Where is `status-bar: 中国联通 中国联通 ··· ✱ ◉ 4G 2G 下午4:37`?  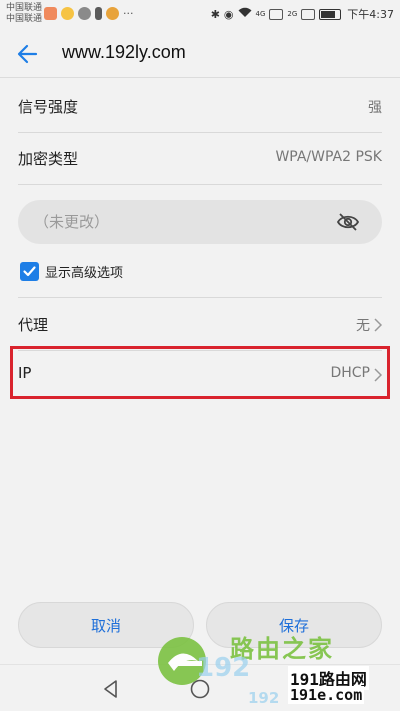 status-bar: 中国联通 中国联通 ··· ✱ ◉ 4G 2G 下午4:37 is located at coordinates (200, 15).